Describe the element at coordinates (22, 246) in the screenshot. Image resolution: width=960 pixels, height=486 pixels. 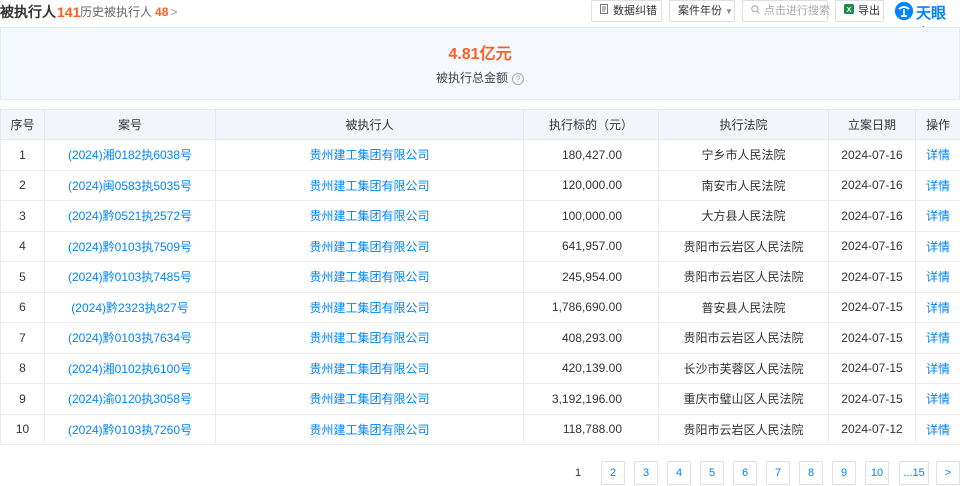
I see `row-index: 4` at that location.